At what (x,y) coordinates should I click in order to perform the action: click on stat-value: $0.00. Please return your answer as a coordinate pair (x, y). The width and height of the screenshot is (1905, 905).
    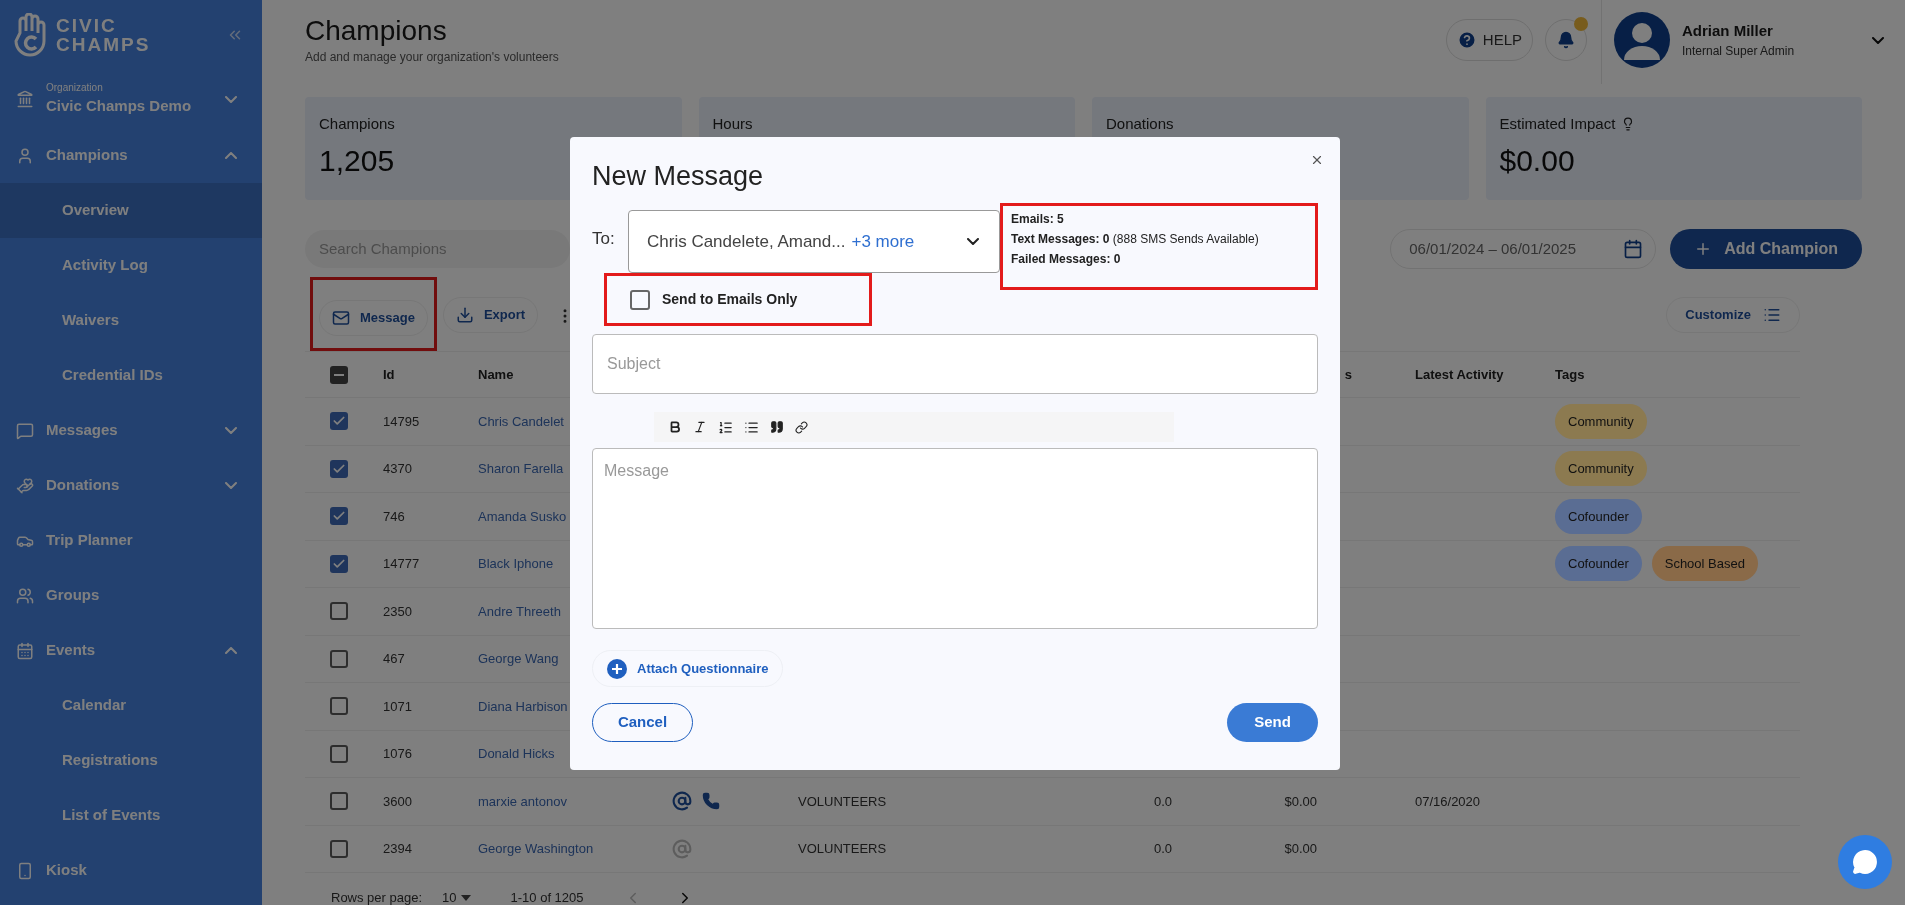
    Looking at the image, I should click on (1537, 160).